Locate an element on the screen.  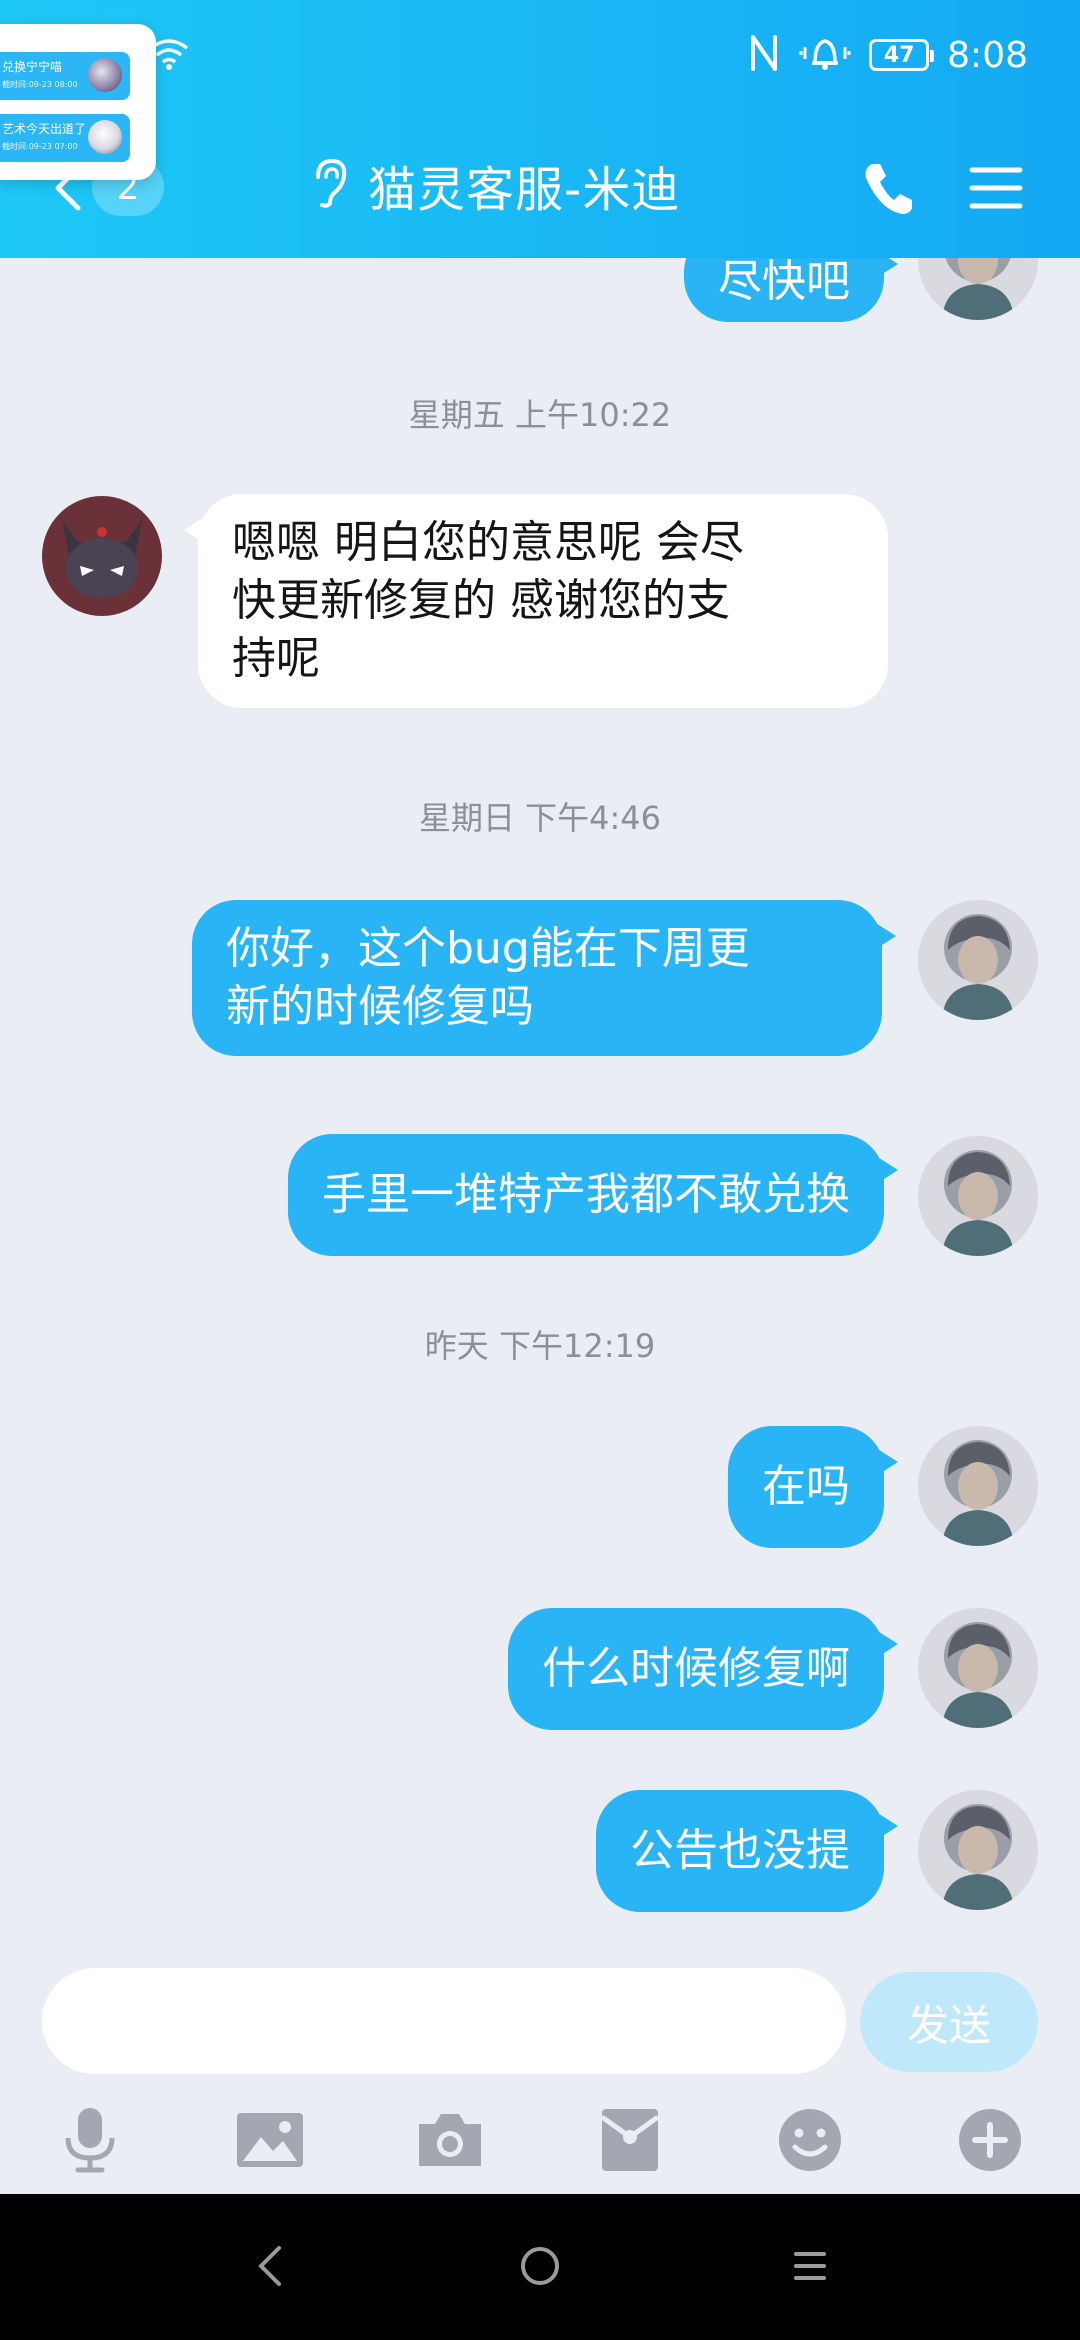
bell-vibrate-icon is located at coordinates (825, 55).